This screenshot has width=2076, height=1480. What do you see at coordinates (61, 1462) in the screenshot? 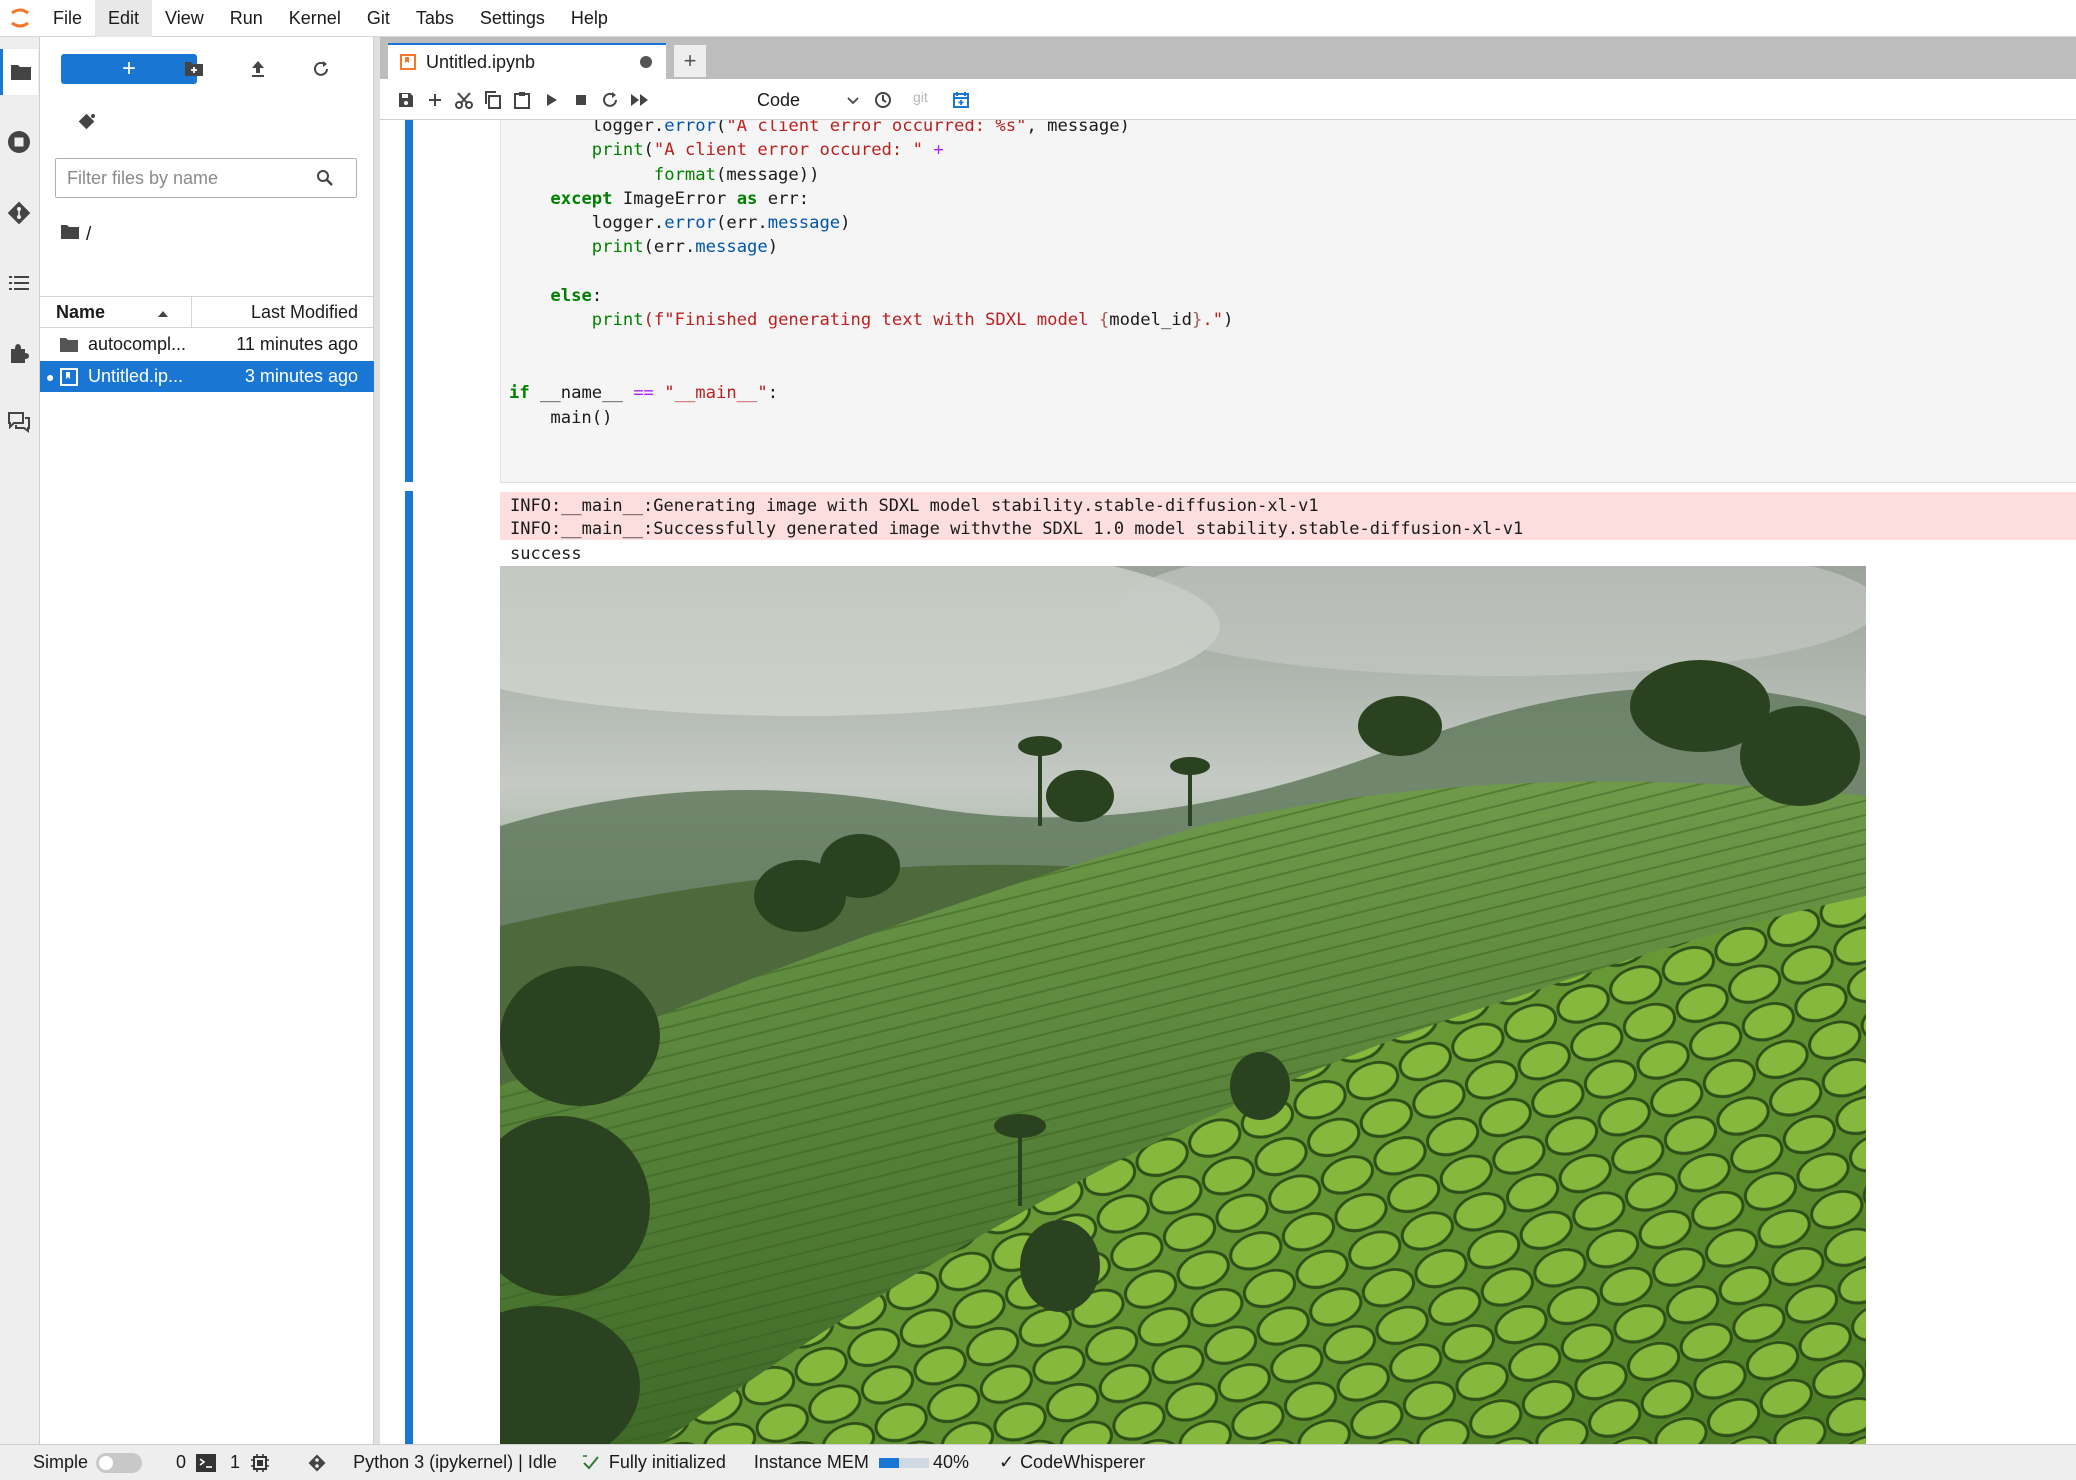
I see `simple-mode-label: Simple` at bounding box center [61, 1462].